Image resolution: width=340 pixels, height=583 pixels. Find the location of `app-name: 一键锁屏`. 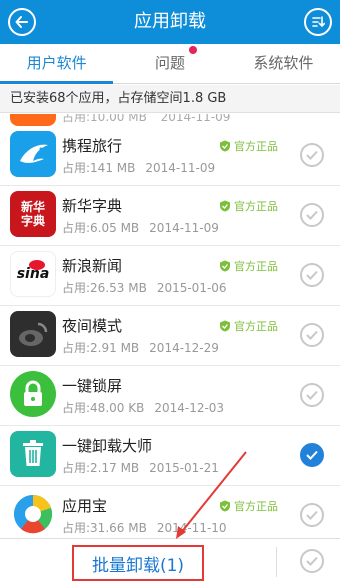

app-name: 一键锁屏 is located at coordinates (92, 386).